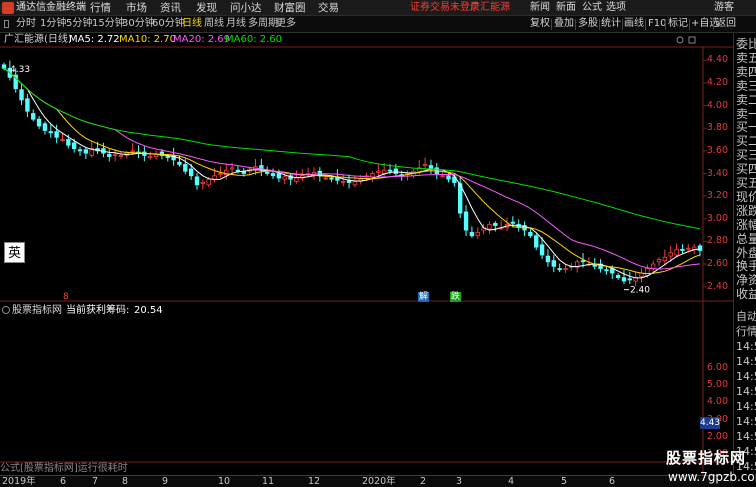 The height and width of the screenshot is (487, 756). I want to click on watermark-url: www.7gpzb.com, so click(712, 477).